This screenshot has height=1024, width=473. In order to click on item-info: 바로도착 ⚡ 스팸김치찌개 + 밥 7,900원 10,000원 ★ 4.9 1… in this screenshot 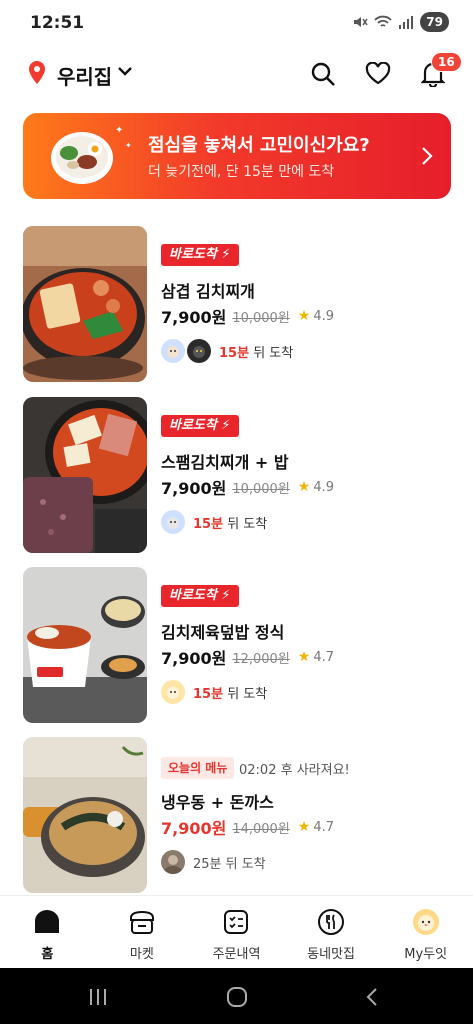, I will do `click(306, 475)`.